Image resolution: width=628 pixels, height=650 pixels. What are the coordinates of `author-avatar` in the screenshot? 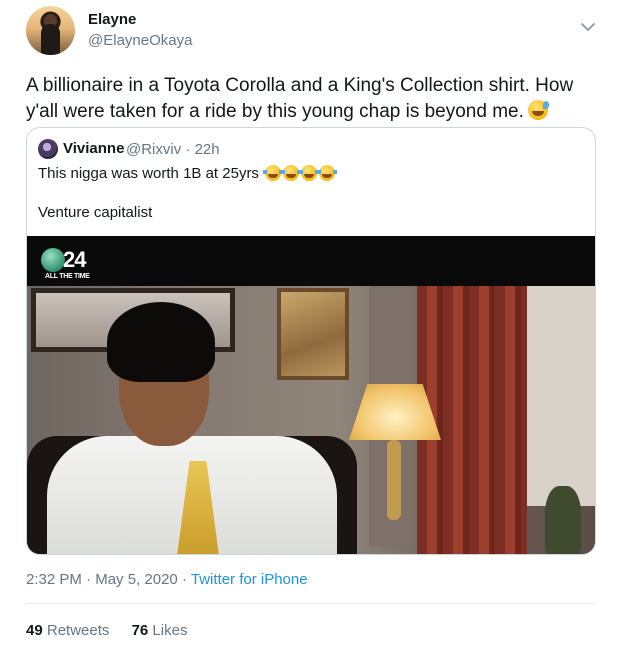 It's located at (50, 30).